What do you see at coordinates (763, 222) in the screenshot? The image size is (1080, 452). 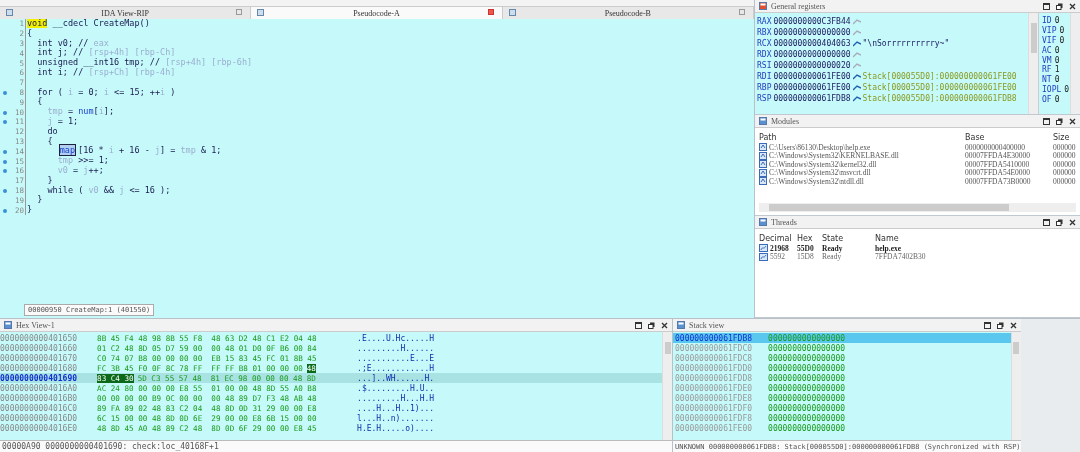 I see `threads-icon` at bounding box center [763, 222].